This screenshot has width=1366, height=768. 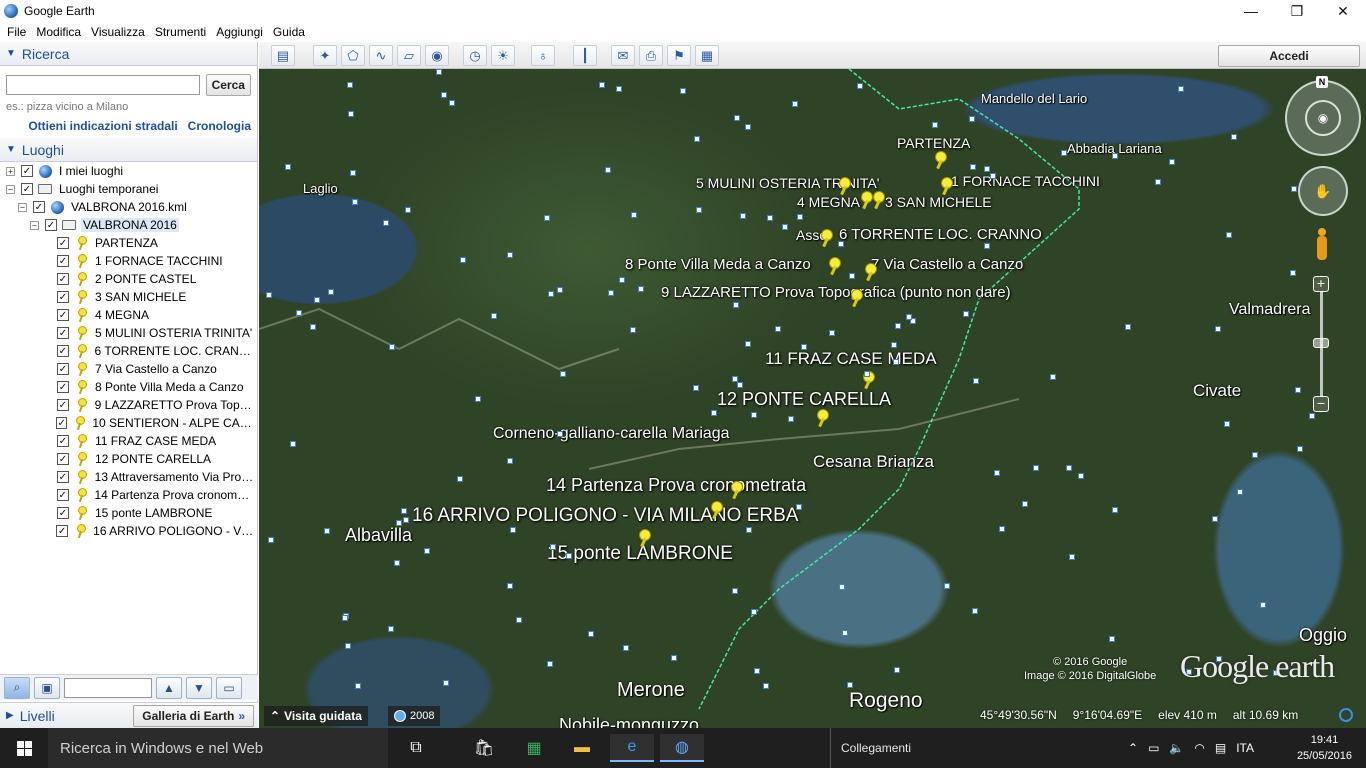 What do you see at coordinates (534, 748) in the screenshot?
I see `excel-icon: ▦` at bounding box center [534, 748].